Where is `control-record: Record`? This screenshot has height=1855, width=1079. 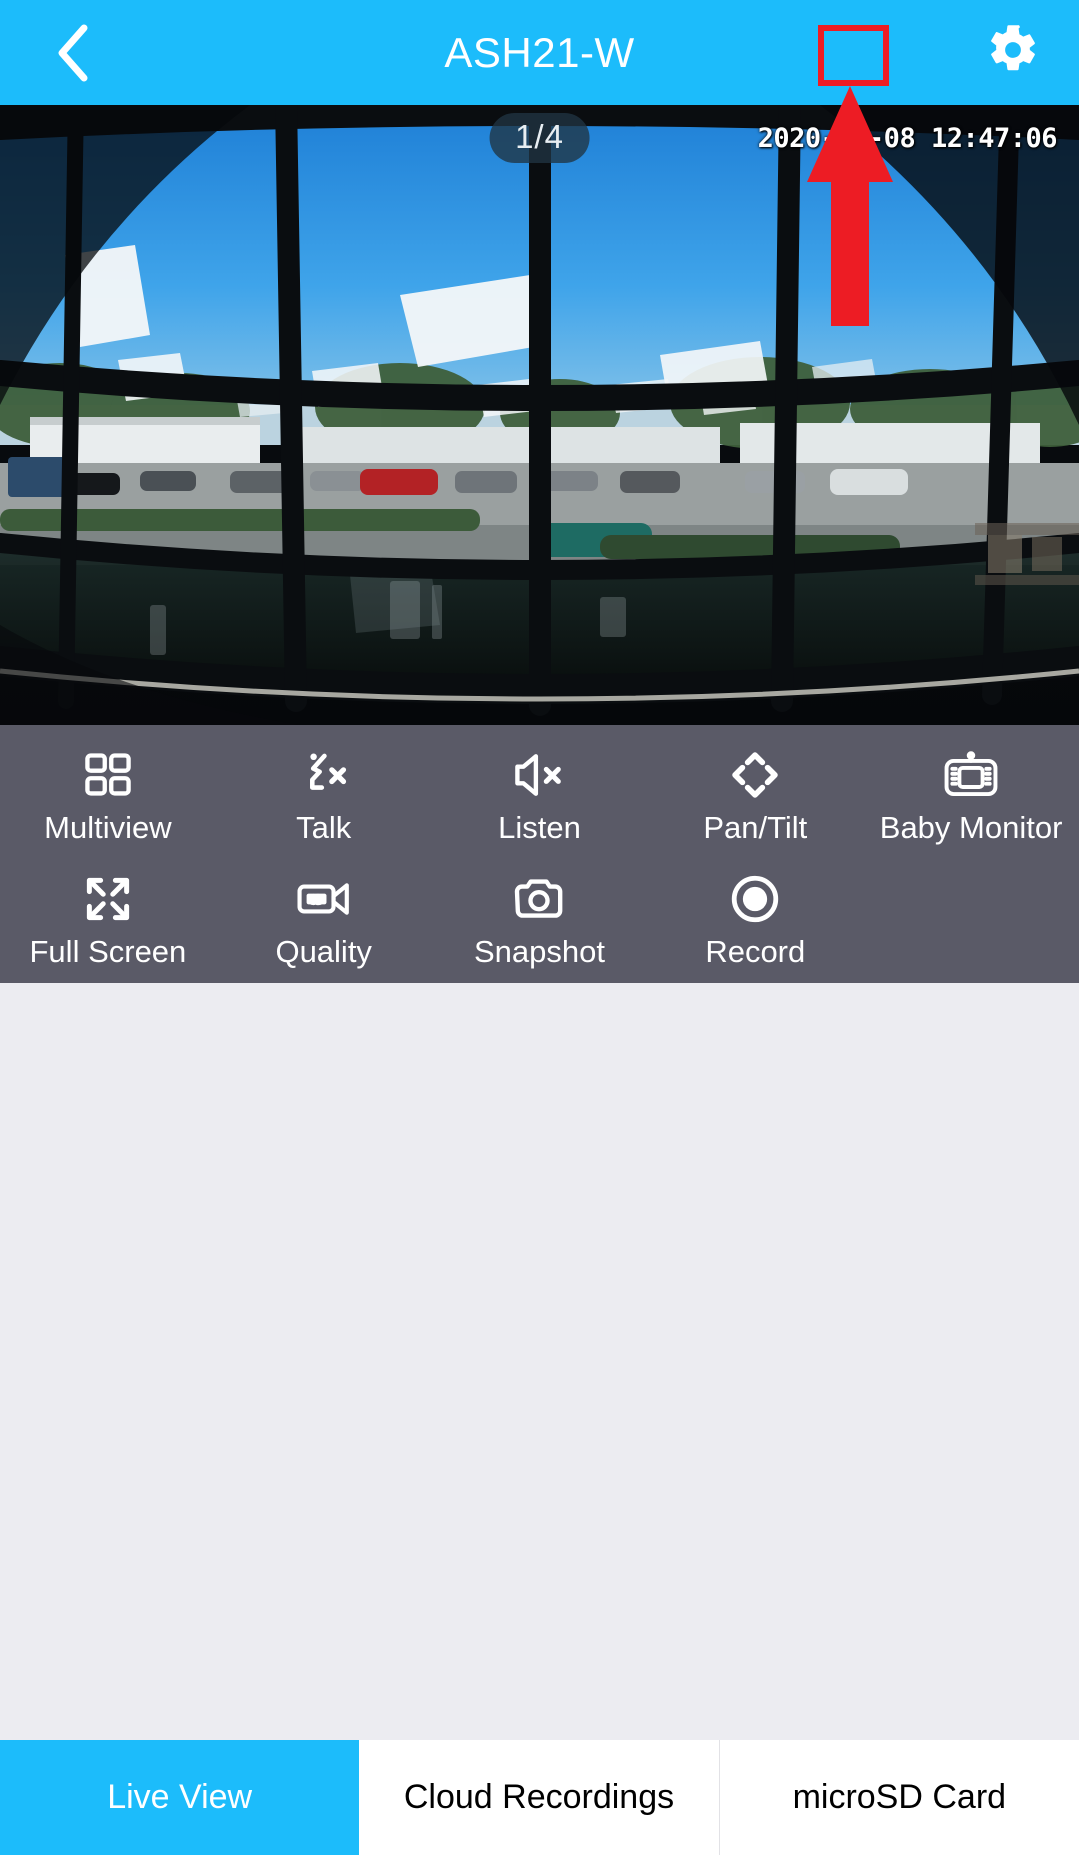
control-record: Record is located at coordinates (755, 918).